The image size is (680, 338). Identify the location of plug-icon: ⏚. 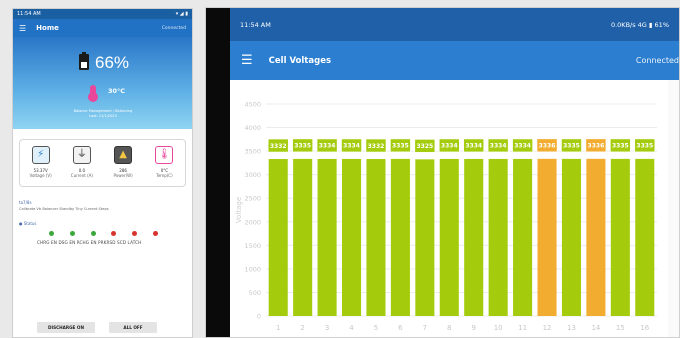
(81, 155).